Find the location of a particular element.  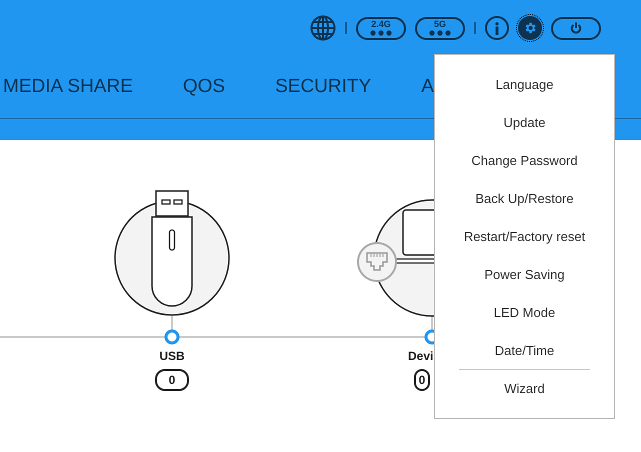

nav-tab: A is located at coordinates (427, 87).